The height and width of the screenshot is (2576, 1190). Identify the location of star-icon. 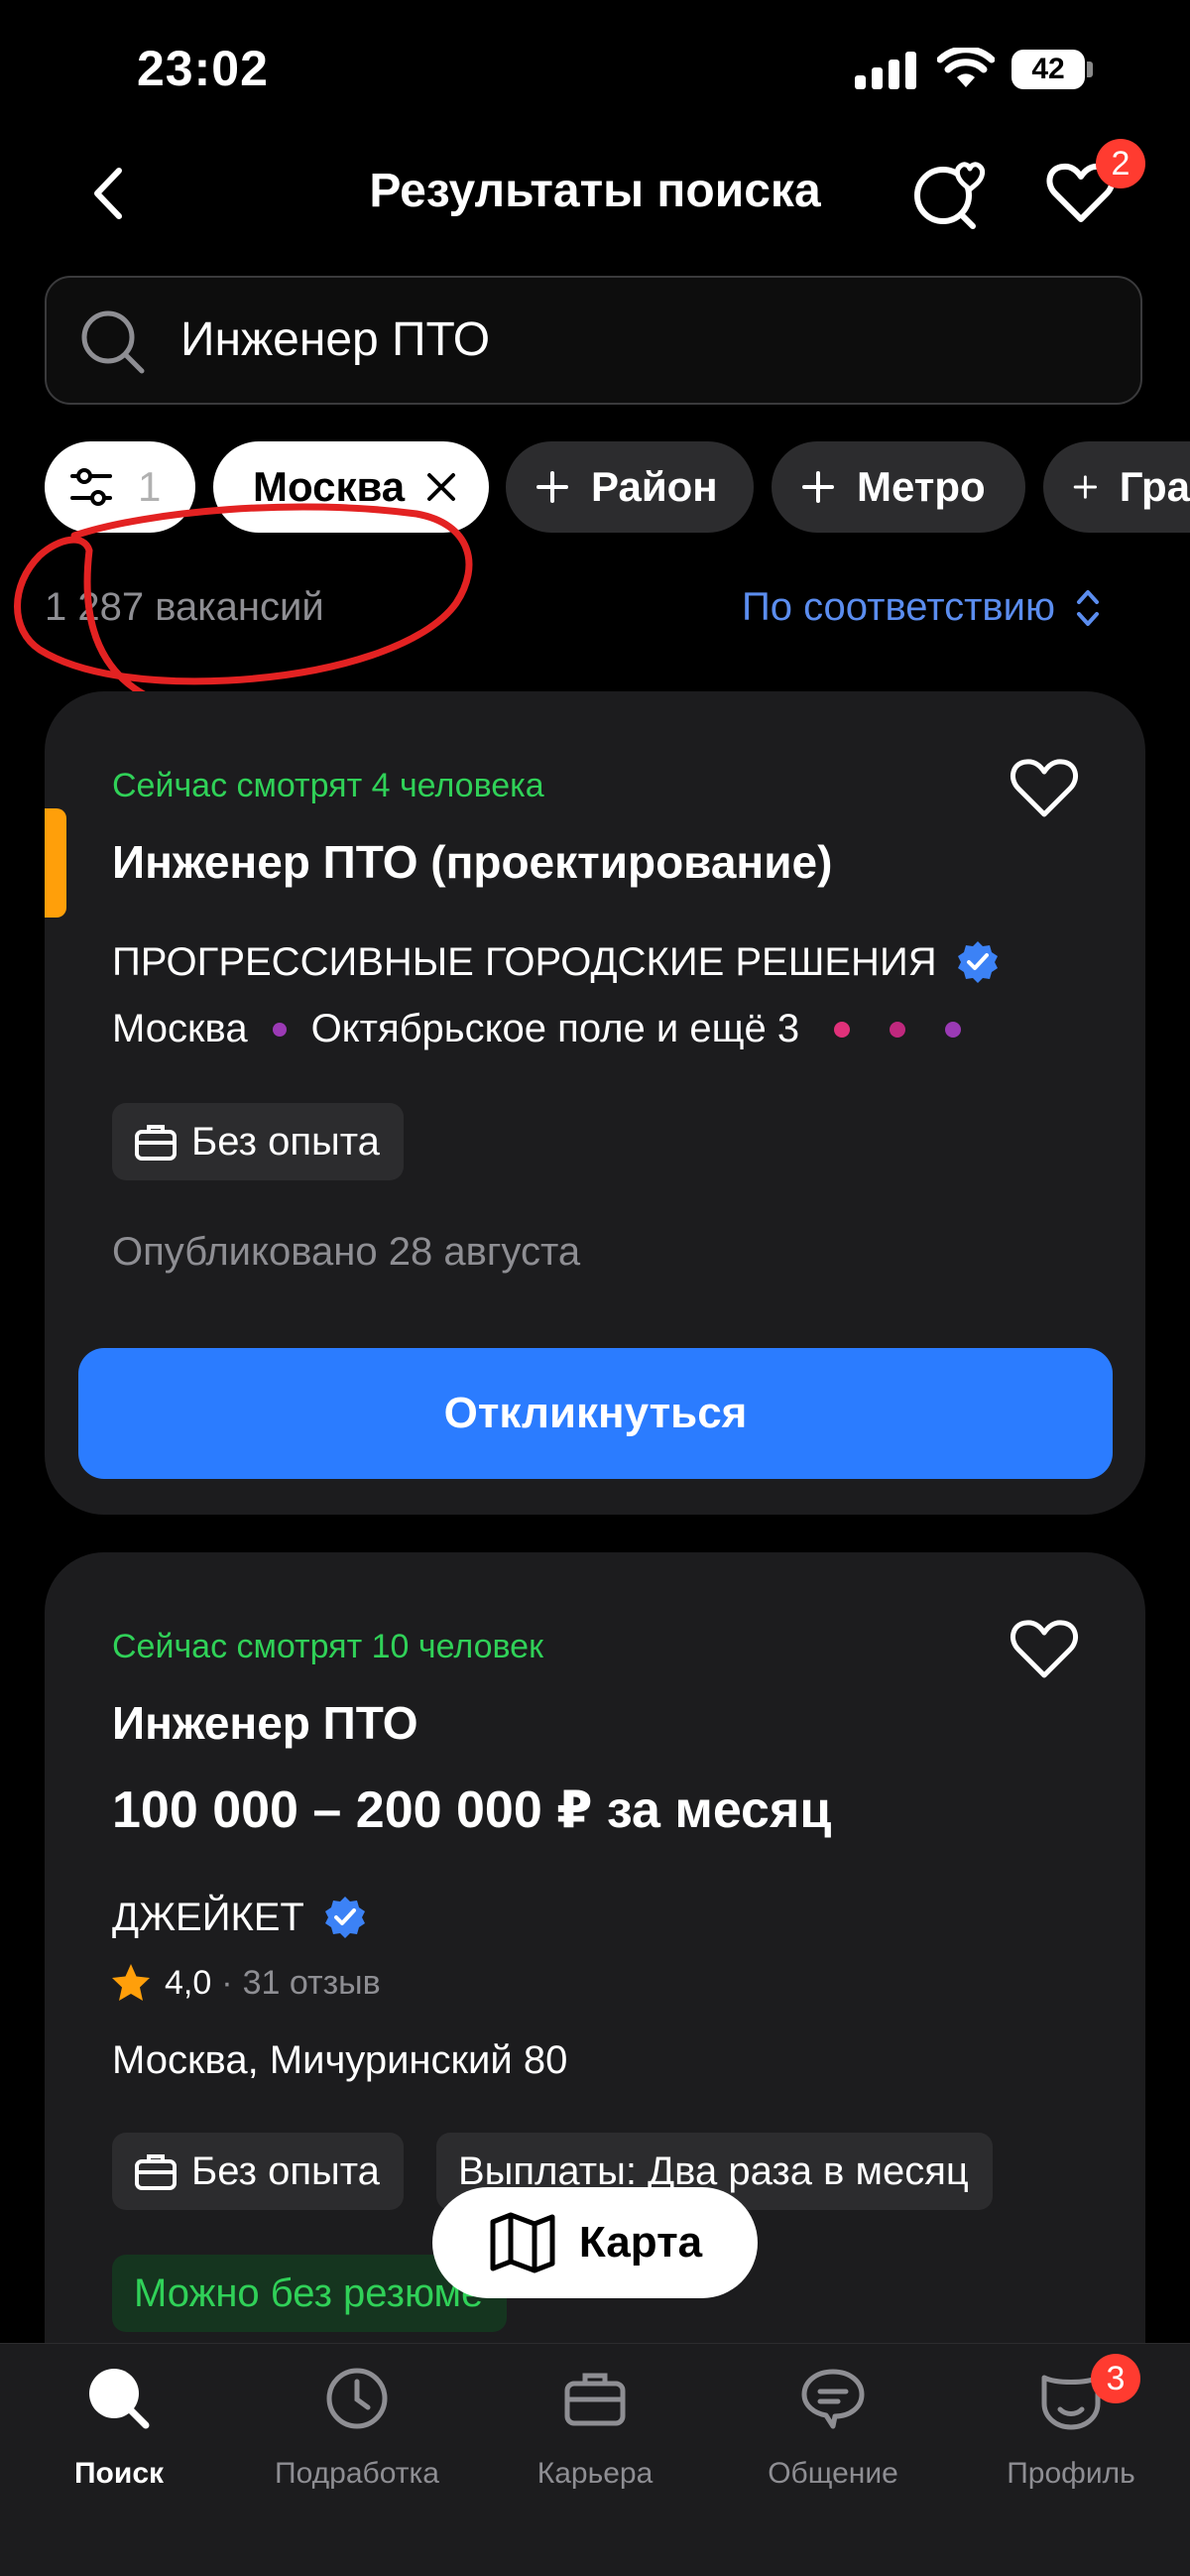
(131, 1982).